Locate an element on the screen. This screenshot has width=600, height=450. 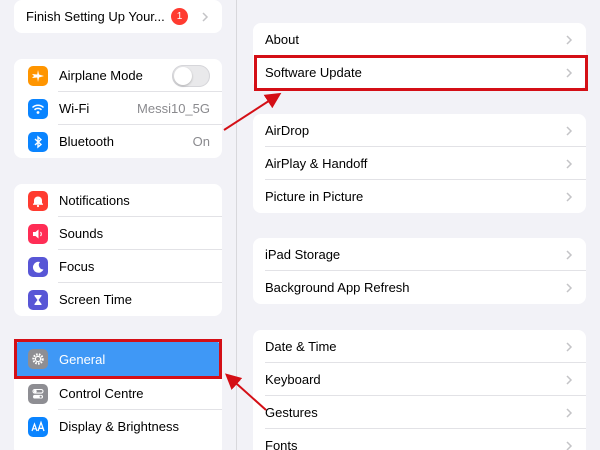
notification-badge: 1 is located at coordinates (179, 16).